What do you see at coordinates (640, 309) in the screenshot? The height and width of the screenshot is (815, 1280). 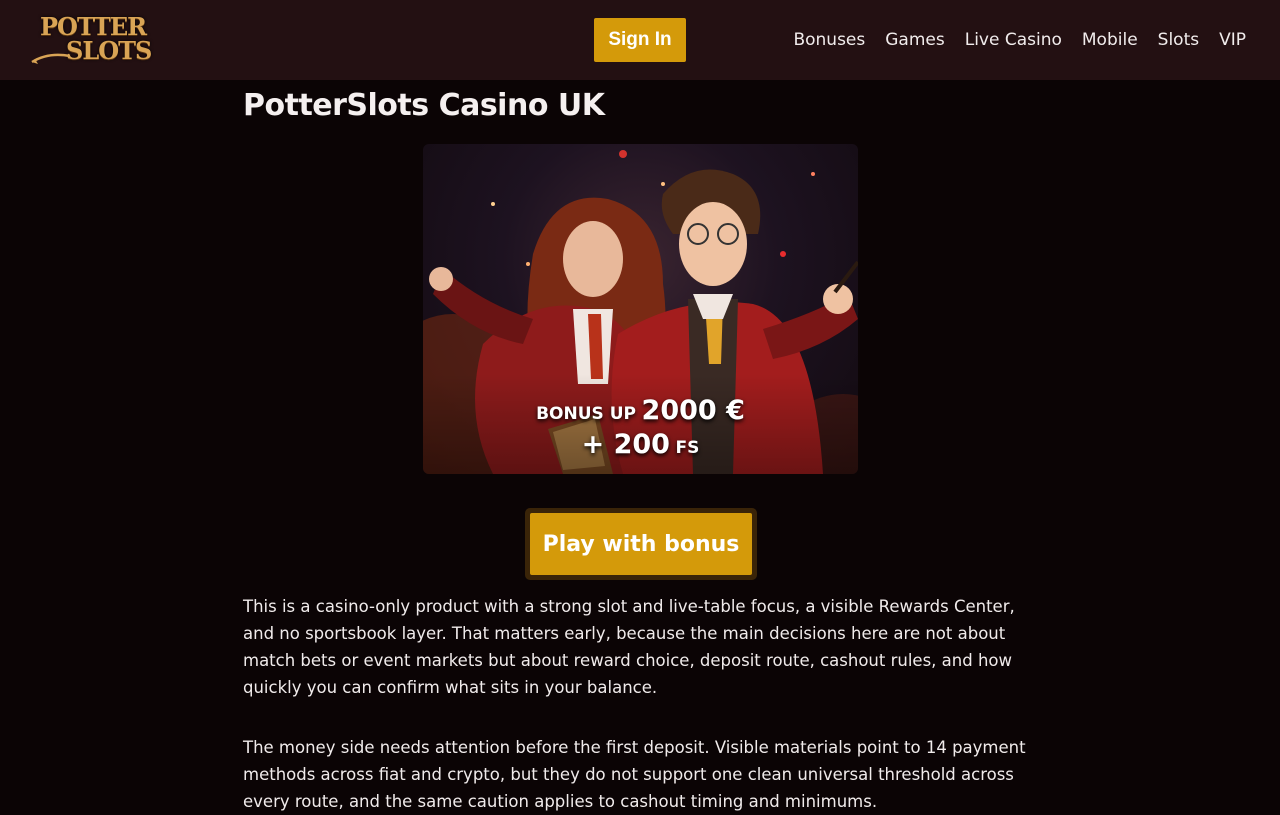 I see `hero-banner-image: BONUS UP 2000 € + 200 FS` at bounding box center [640, 309].